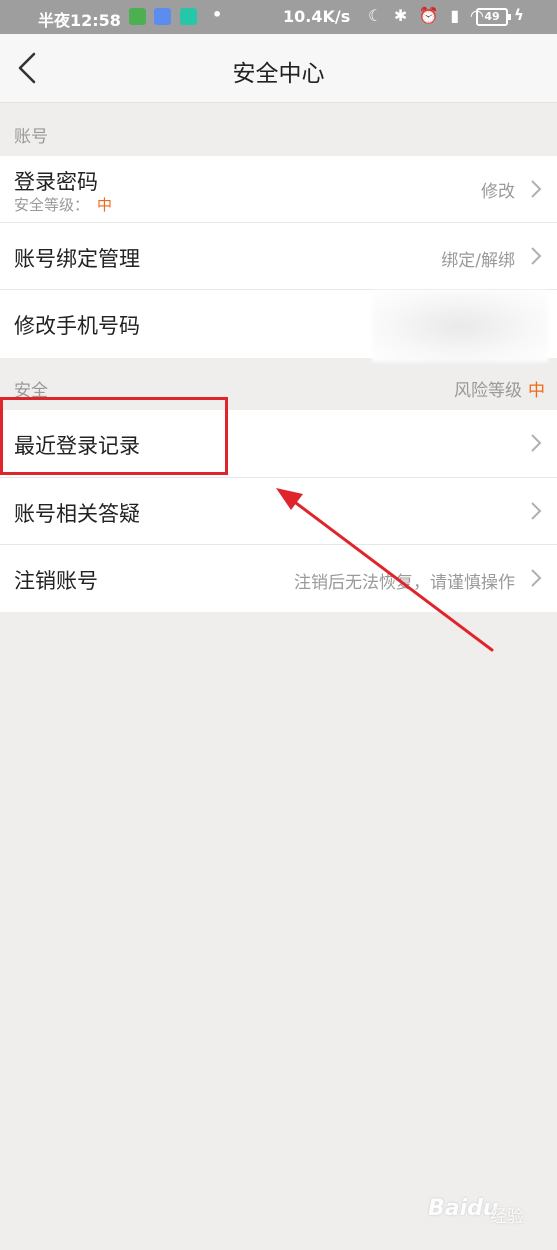  I want to click on status-time: 半夜12:58, so click(79, 20).